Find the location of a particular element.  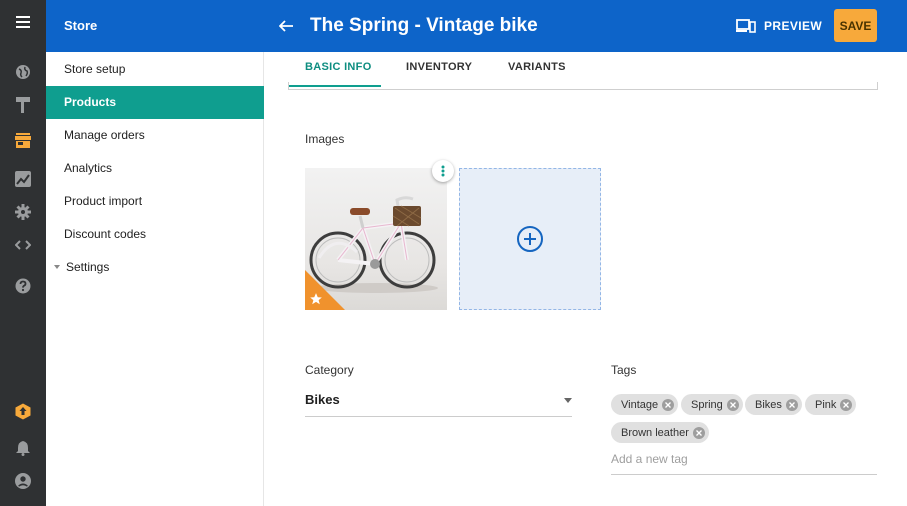

sidebar-item-discount-codes: Discount codes is located at coordinates (155, 234).